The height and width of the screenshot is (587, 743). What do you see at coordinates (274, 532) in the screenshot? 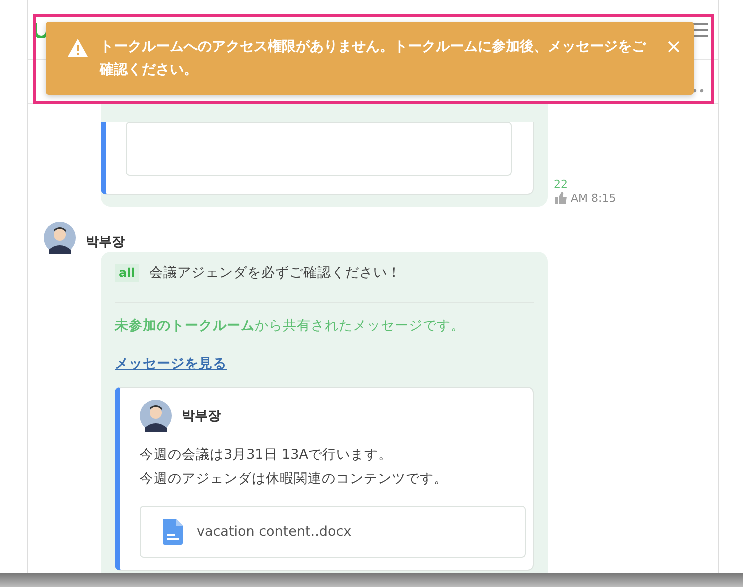
I see `file-name: vacation content..docx` at bounding box center [274, 532].